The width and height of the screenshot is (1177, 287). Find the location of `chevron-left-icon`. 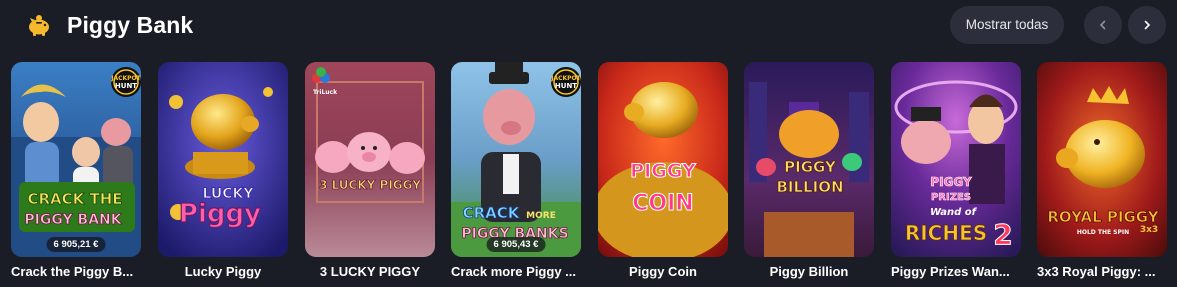

chevron-left-icon is located at coordinates (1102, 25).